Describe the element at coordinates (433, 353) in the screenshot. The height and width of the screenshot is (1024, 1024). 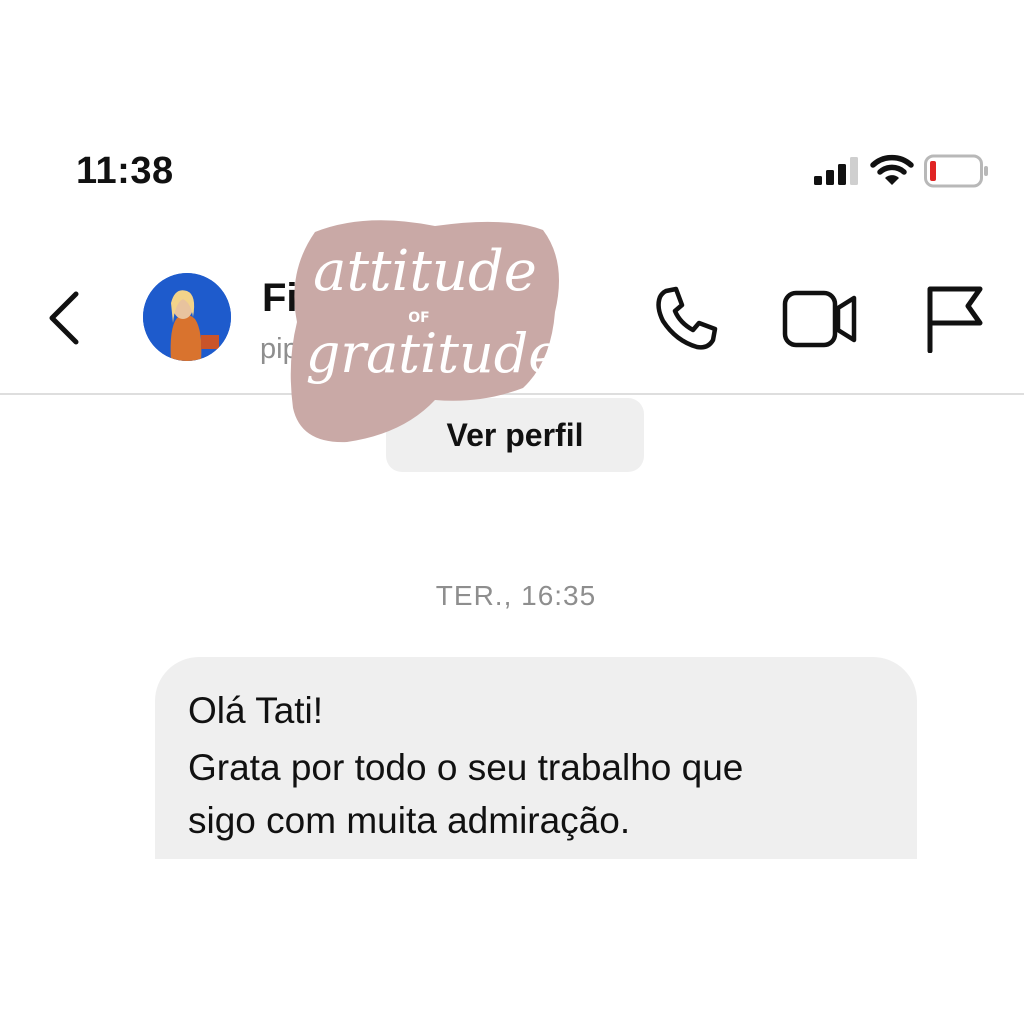
I see `sticker-word-gratitude: gratitude` at that location.